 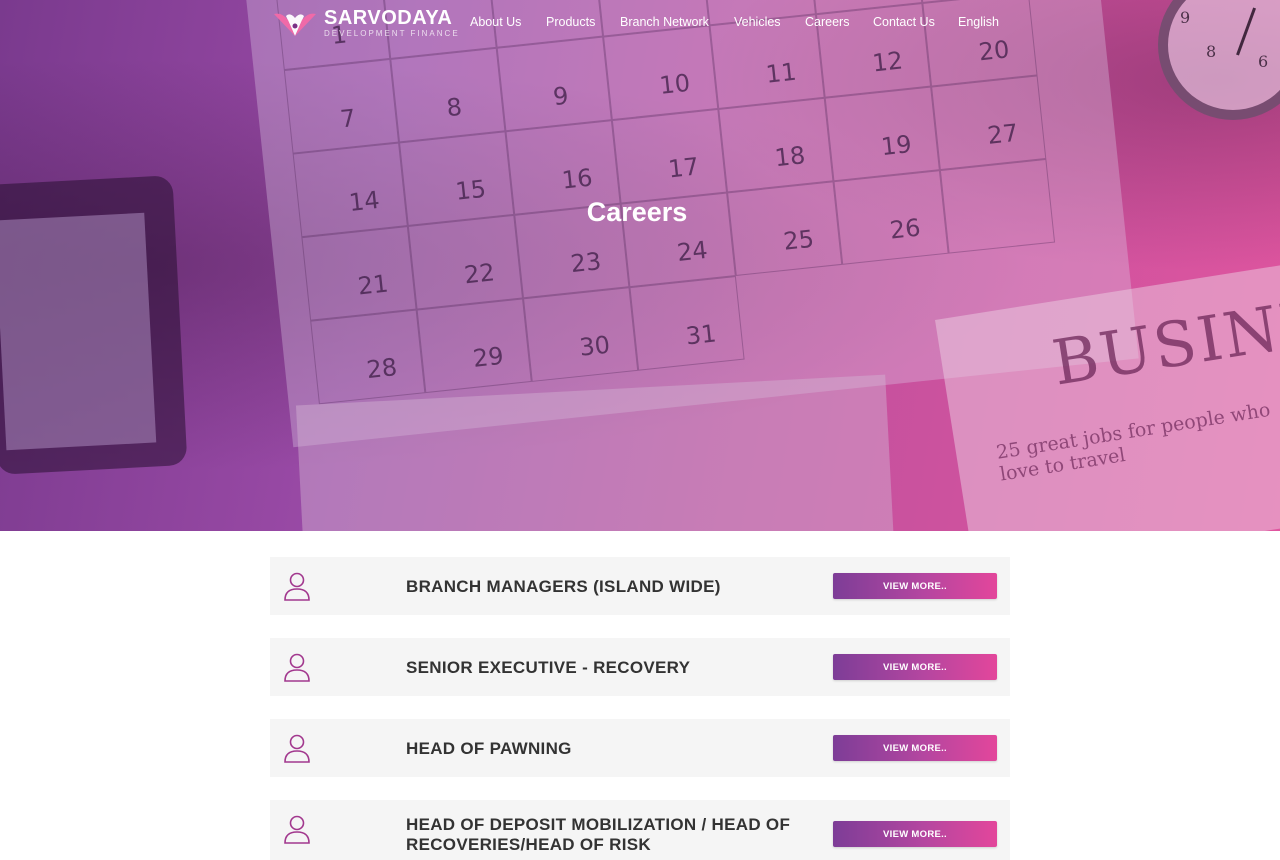 I want to click on calendar-cell: 18, so click(x=776, y=145).